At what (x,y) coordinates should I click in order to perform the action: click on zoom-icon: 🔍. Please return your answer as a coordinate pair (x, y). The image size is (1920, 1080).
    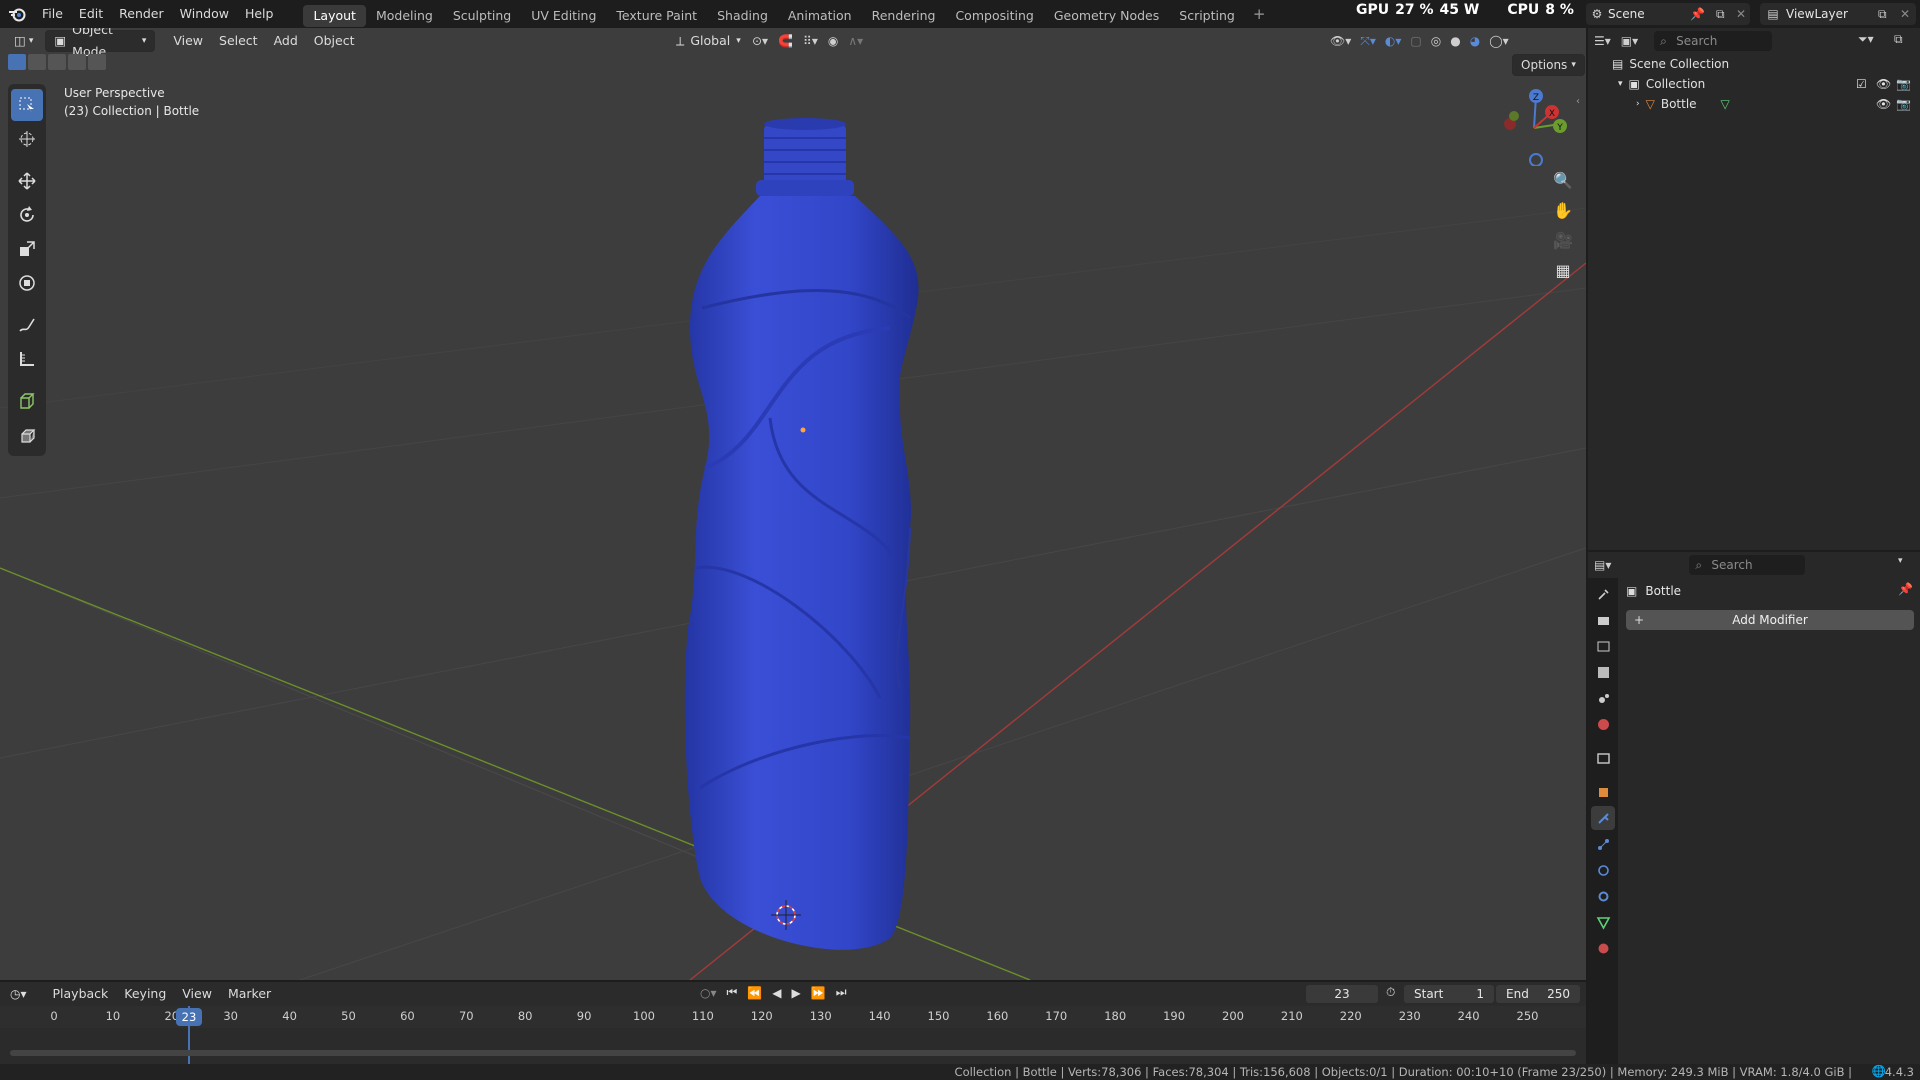
    Looking at the image, I should click on (1563, 181).